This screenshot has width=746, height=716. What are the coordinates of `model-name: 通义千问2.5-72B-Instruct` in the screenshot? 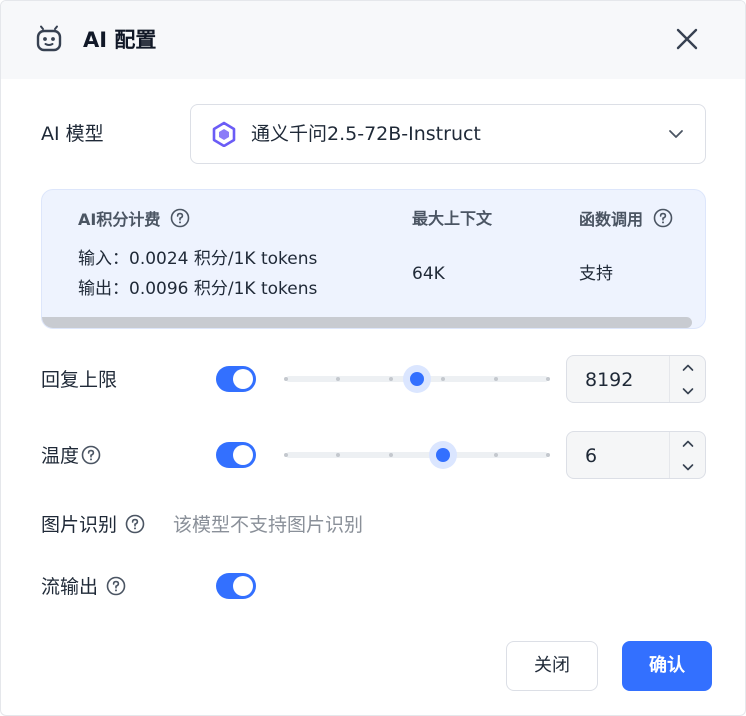 It's located at (366, 134).